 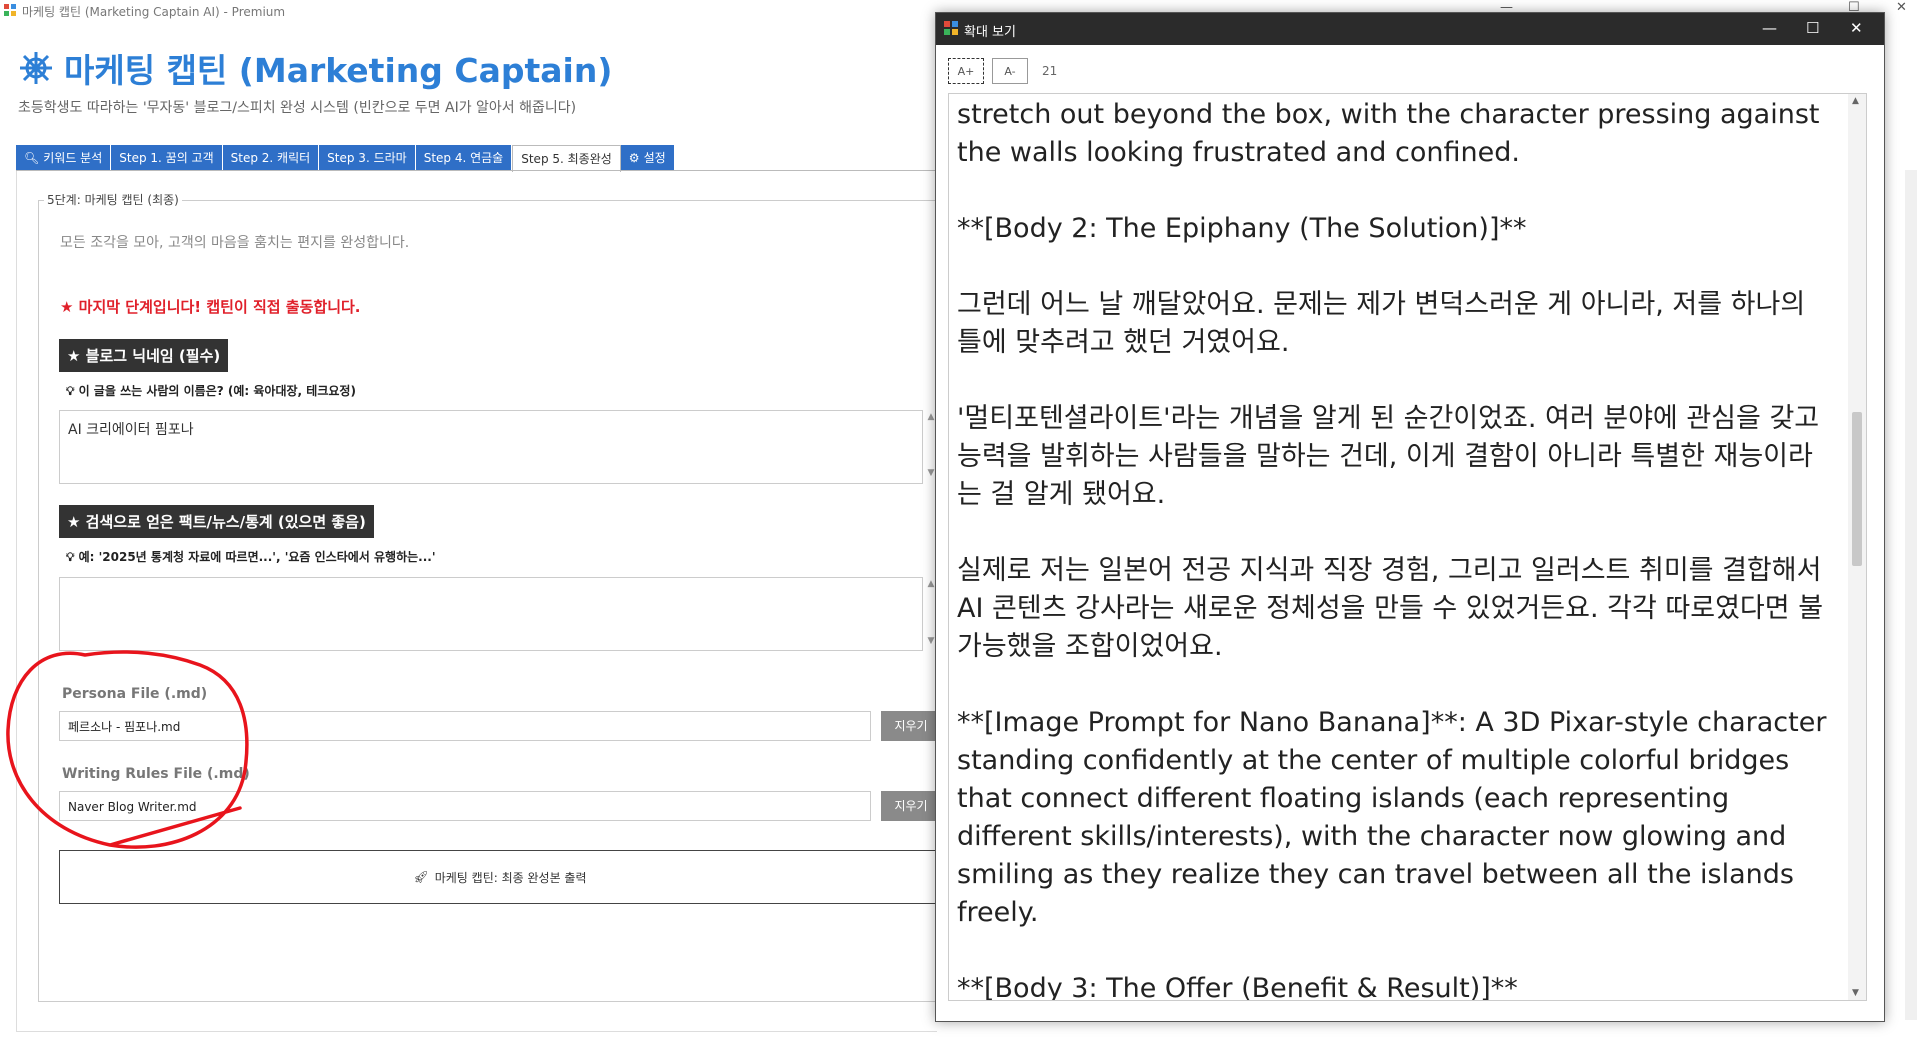 I want to click on scroll-up-arrow: ▲, so click(x=1855, y=101).